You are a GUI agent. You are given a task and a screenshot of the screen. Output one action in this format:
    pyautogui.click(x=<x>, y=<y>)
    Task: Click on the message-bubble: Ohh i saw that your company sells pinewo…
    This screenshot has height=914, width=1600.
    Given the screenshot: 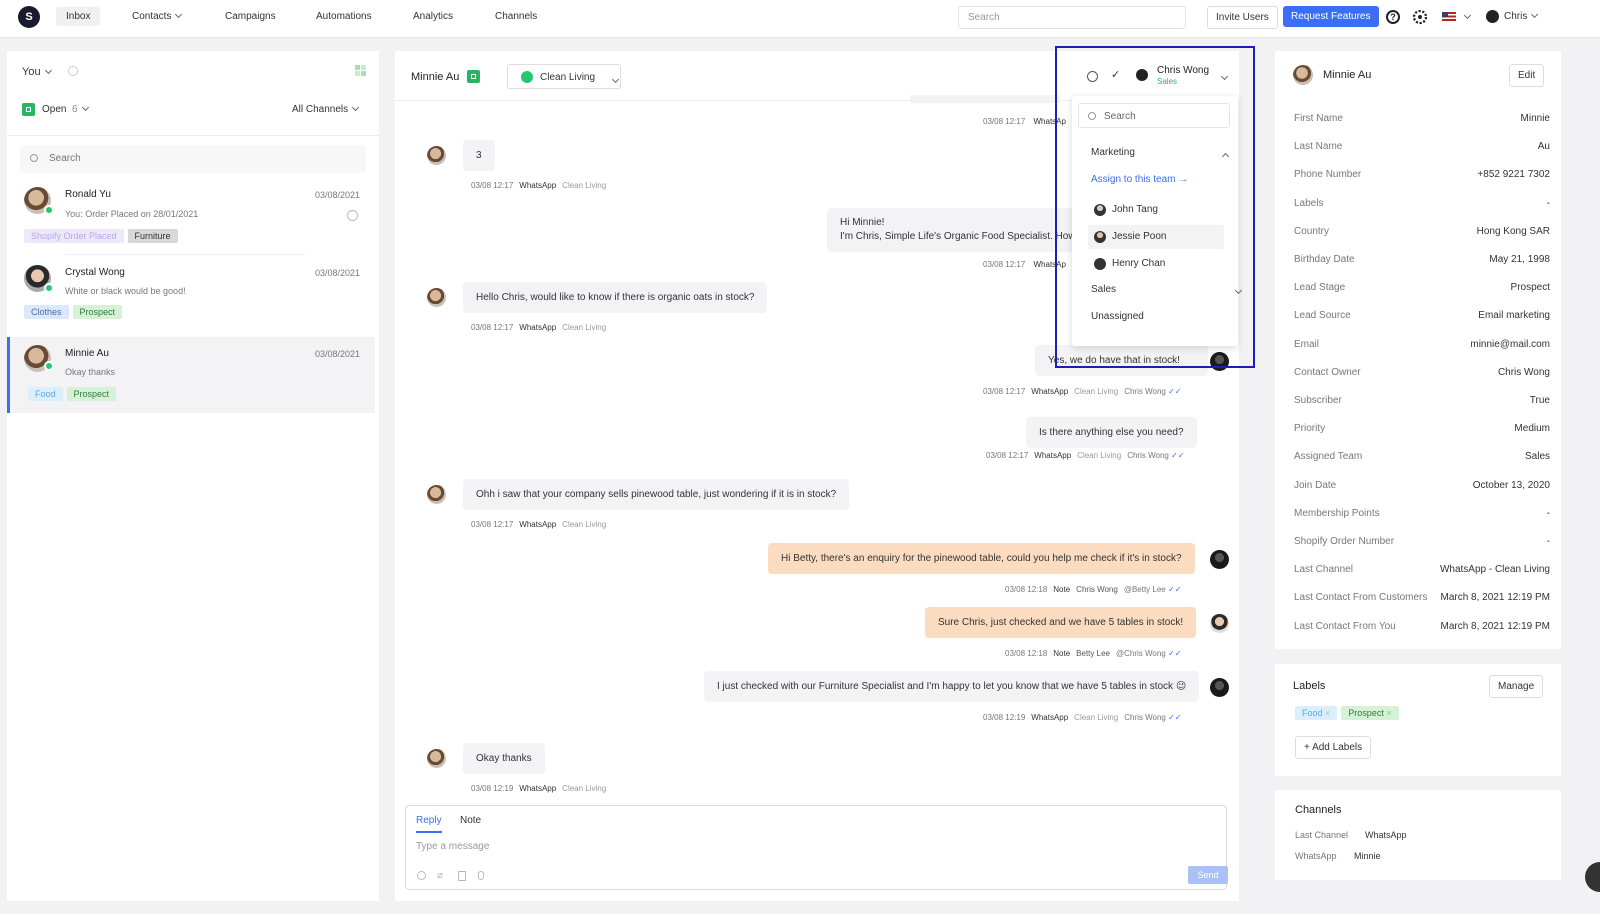 What is the action you would take?
    pyautogui.click(x=656, y=494)
    